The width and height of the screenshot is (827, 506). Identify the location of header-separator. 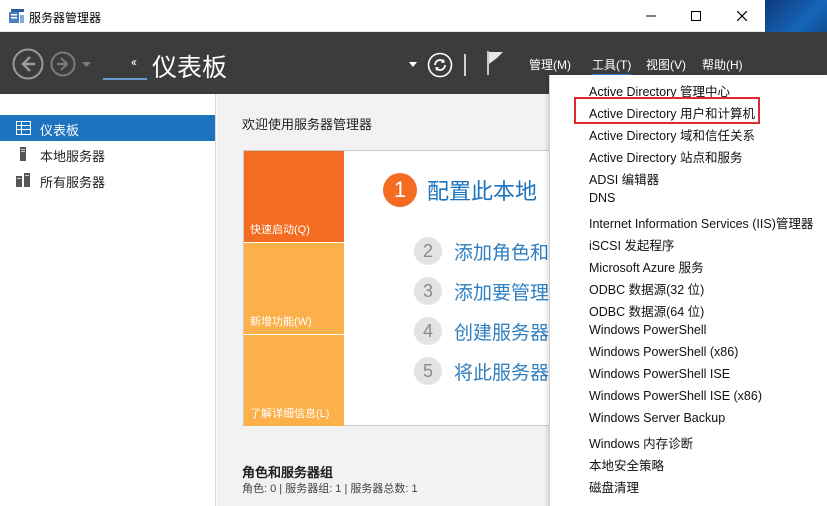
(465, 65).